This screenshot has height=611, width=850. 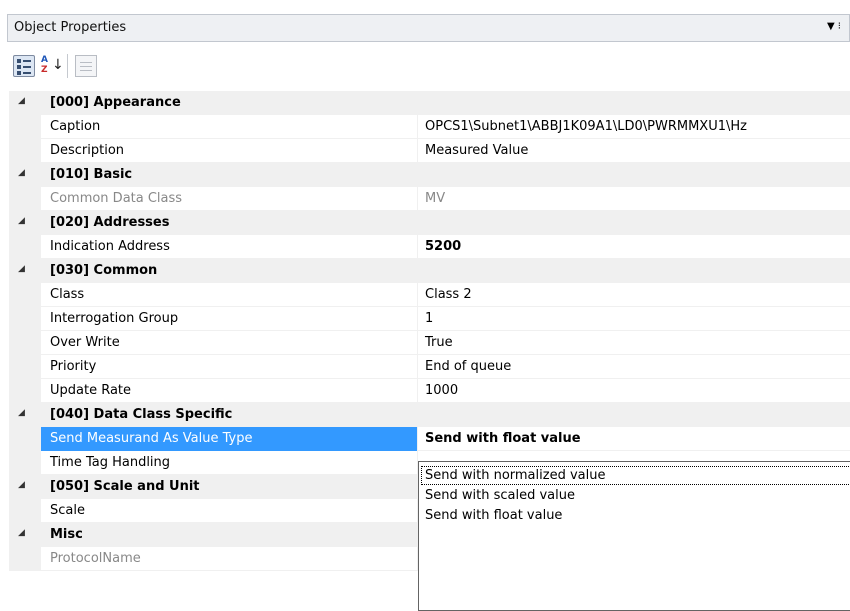 What do you see at coordinates (67, 66) in the screenshot?
I see `toolbar-separator` at bounding box center [67, 66].